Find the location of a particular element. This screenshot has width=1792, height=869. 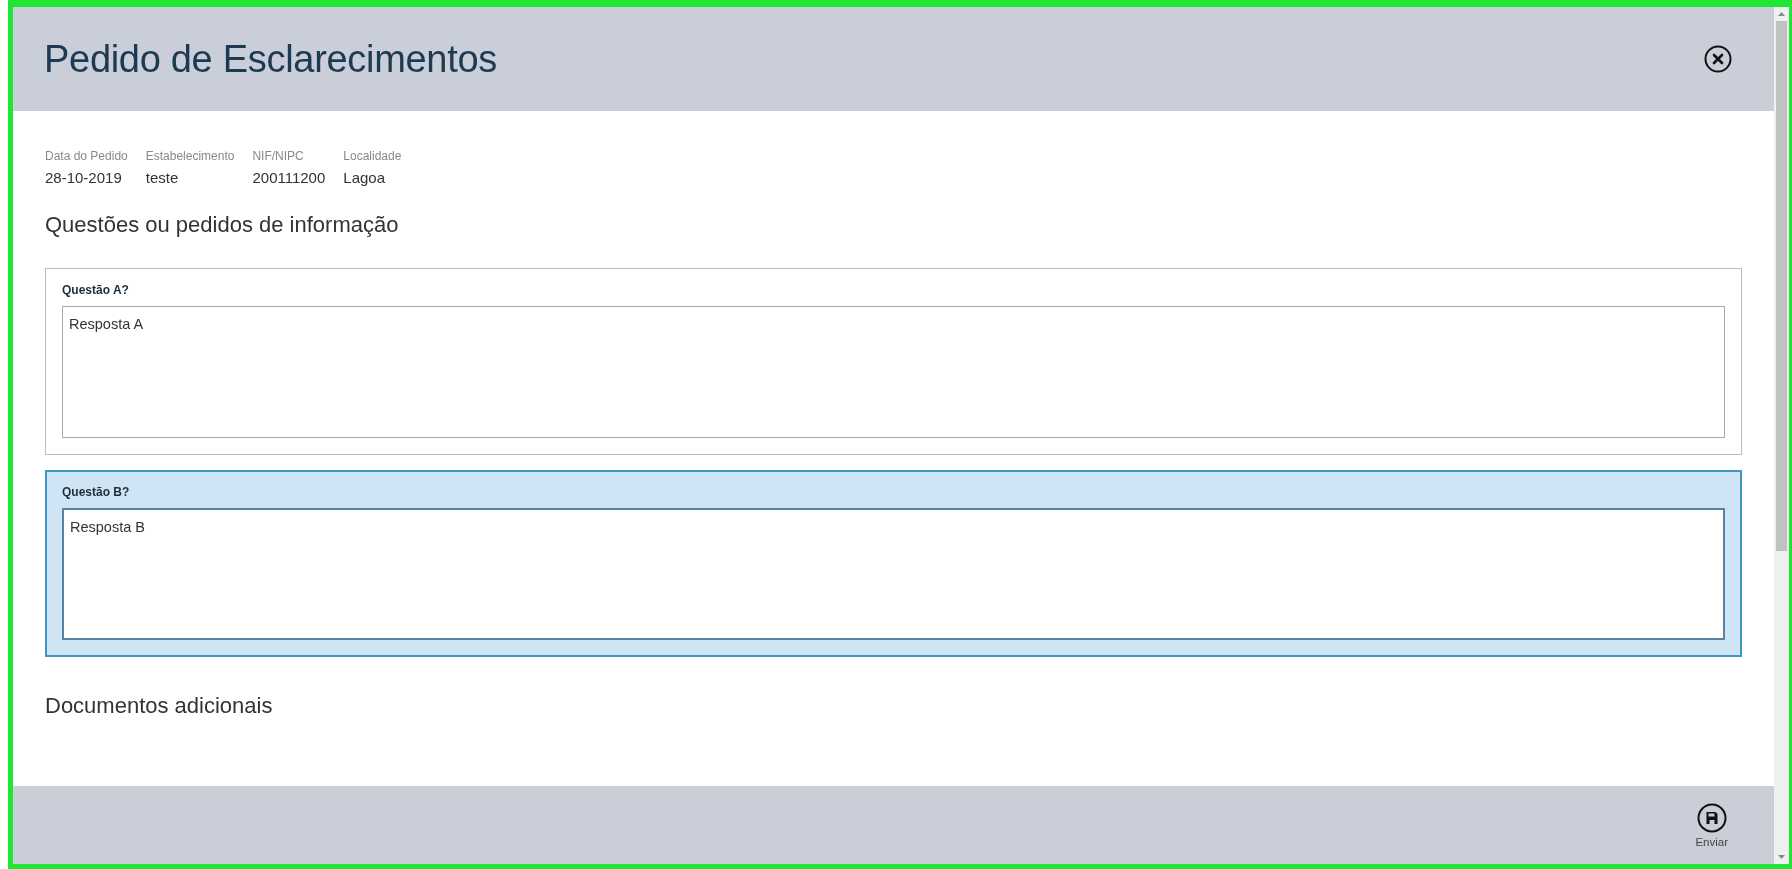

field-label: NIF/NIPC is located at coordinates (278, 156).